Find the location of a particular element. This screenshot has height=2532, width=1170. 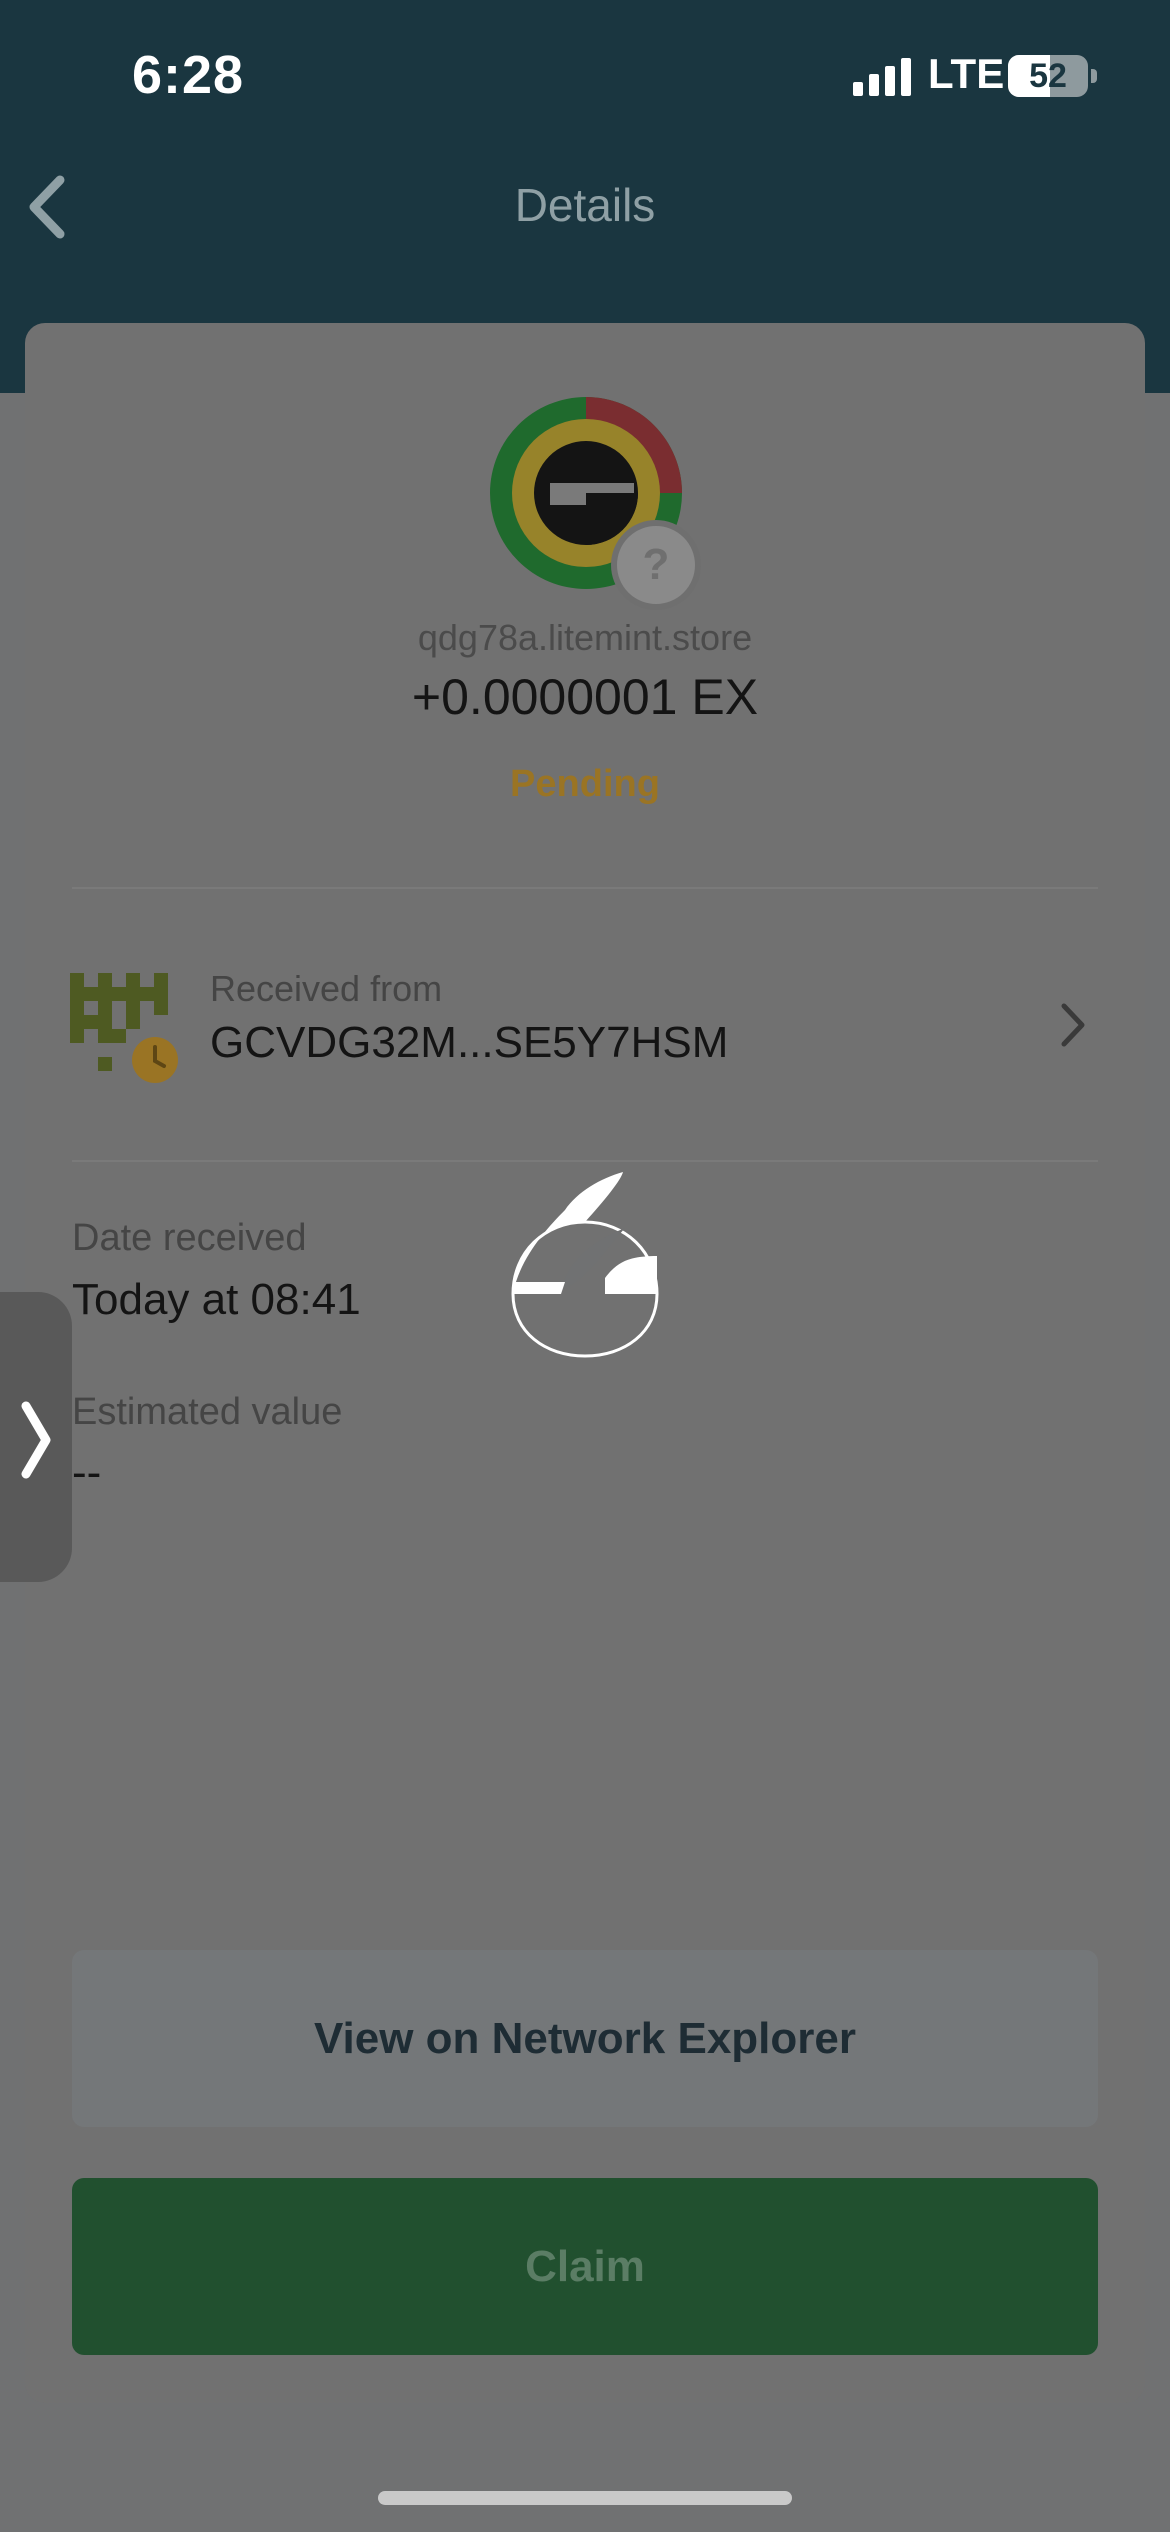

view-network-explorer-button: View on Network Explorer is located at coordinates (585, 2038).